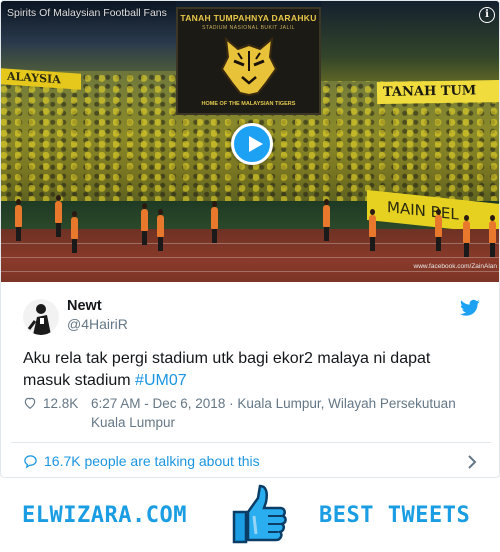 Image resolution: width=500 pixels, height=552 pixels. Describe the element at coordinates (104, 515) in the screenshot. I see `brand-name: ELWIZARA.COM` at that location.